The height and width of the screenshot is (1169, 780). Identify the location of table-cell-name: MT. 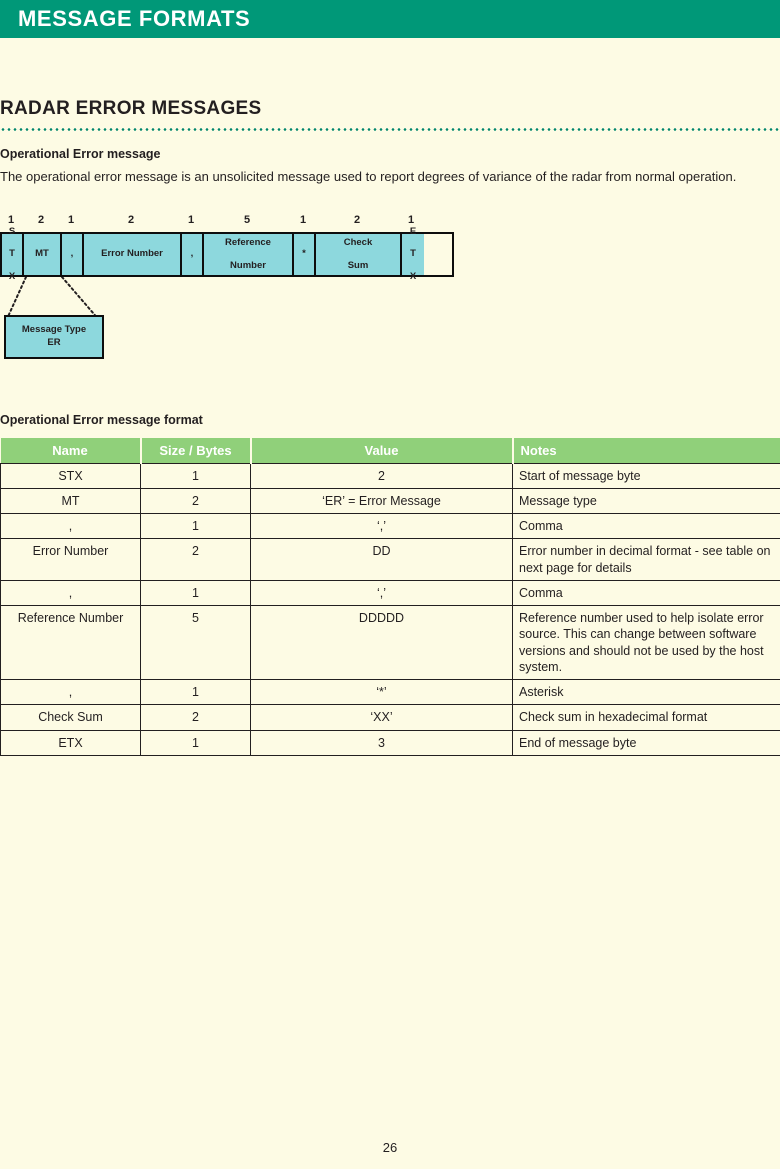
(70, 501).